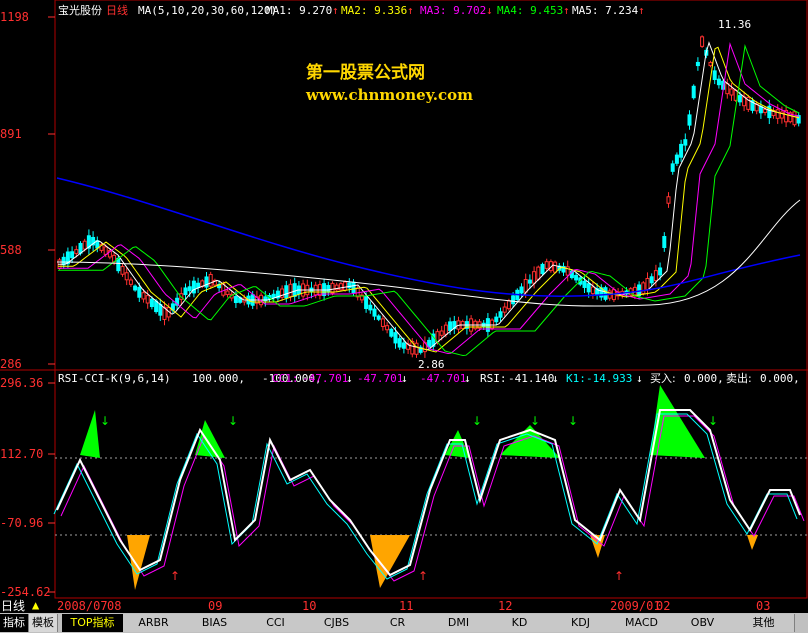 The width and height of the screenshot is (808, 633). Describe the element at coordinates (703, 623) in the screenshot. I see `tab-obv: OBV` at that location.